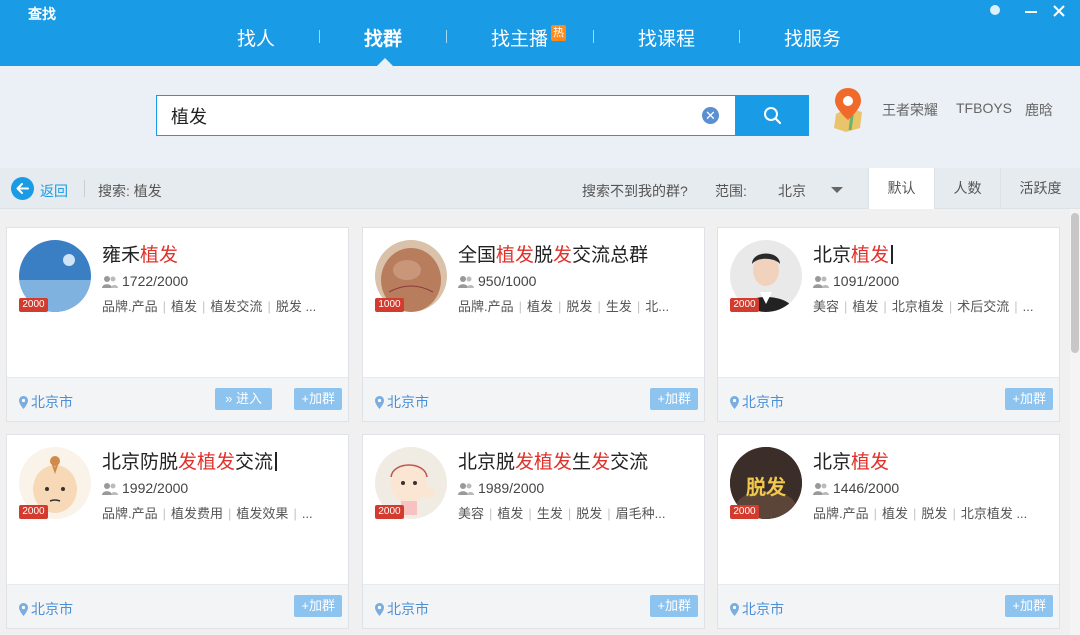 The width and height of the screenshot is (1080, 635). I want to click on main-nav: 找人 找群 找主播热 找课程 找服务, so click(540, 33).